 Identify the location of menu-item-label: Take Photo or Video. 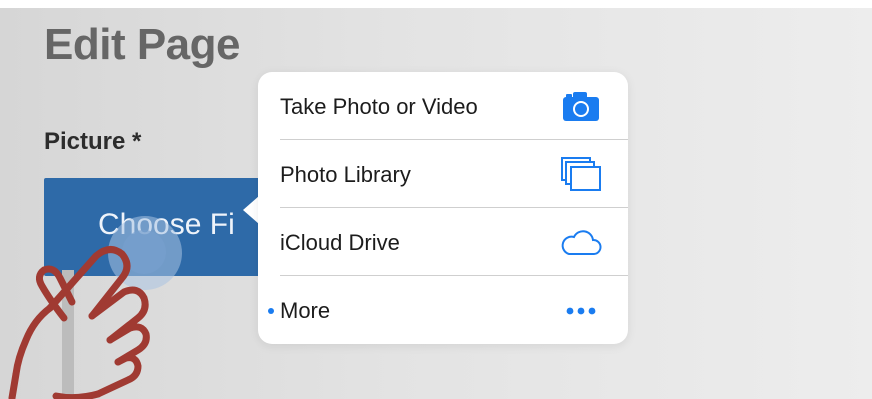
(379, 106).